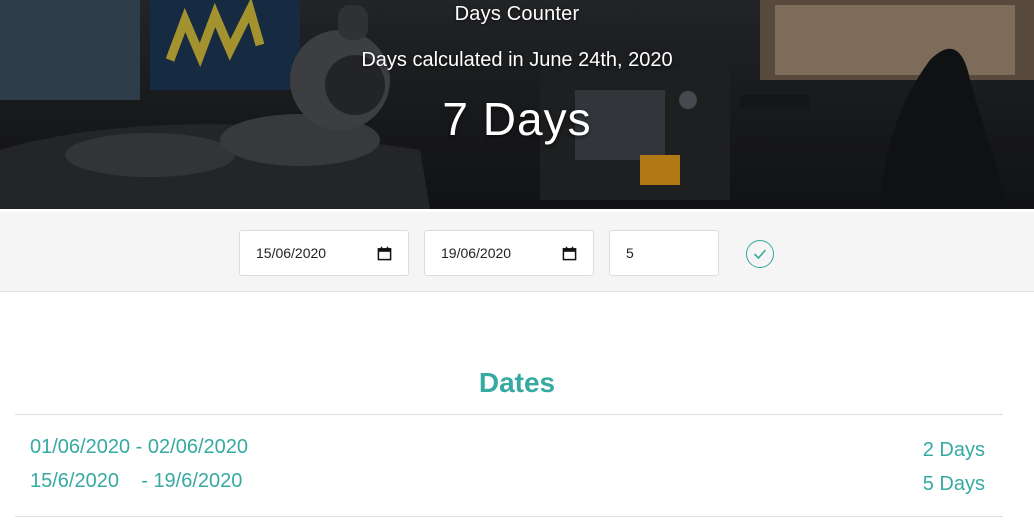 Image resolution: width=1034 pixels, height=520 pixels. I want to click on date-range-row: 01/06/2020 - 02/06/2020, so click(139, 447).